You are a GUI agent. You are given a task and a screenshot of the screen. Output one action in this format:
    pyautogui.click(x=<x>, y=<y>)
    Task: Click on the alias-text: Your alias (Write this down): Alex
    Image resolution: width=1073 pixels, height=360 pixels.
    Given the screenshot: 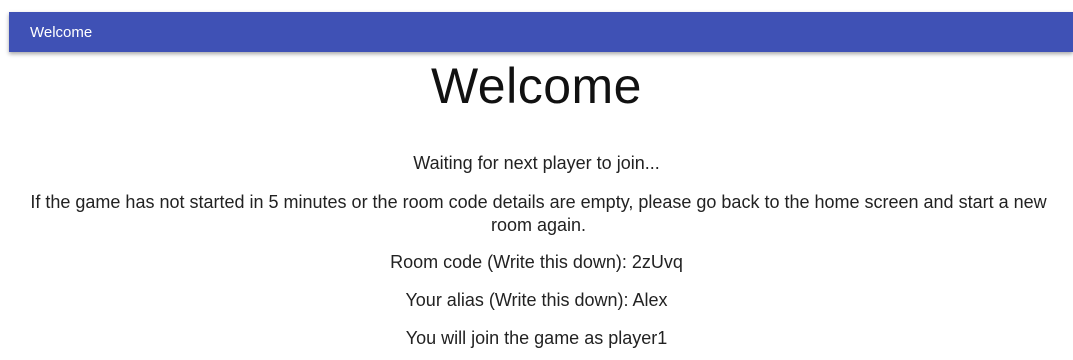 What is the action you would take?
    pyautogui.click(x=536, y=300)
    